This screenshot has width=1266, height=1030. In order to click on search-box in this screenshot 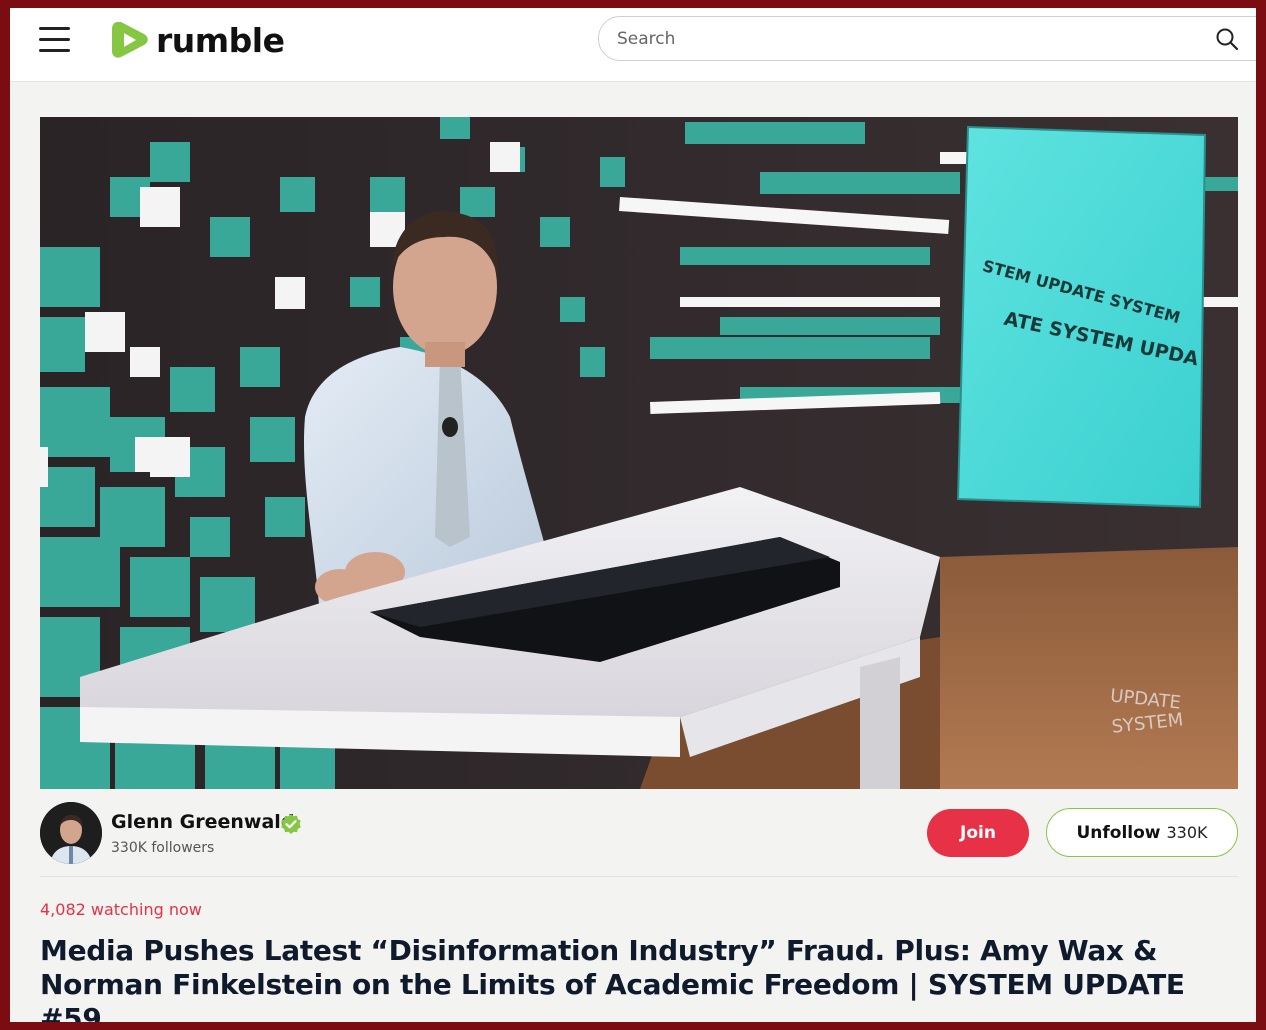, I will do `click(927, 38)`.